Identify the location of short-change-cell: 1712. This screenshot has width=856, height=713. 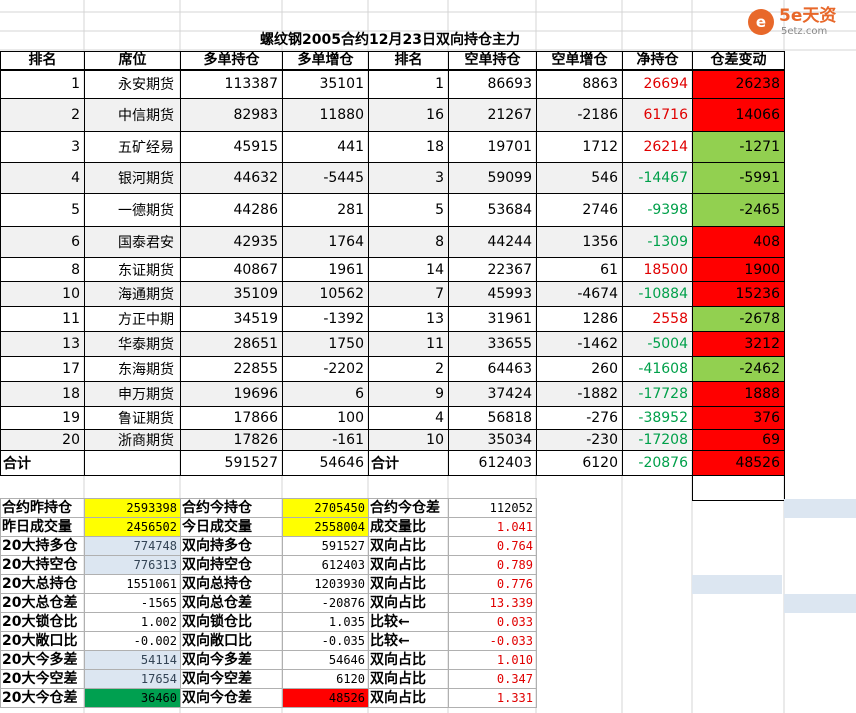
(579, 147).